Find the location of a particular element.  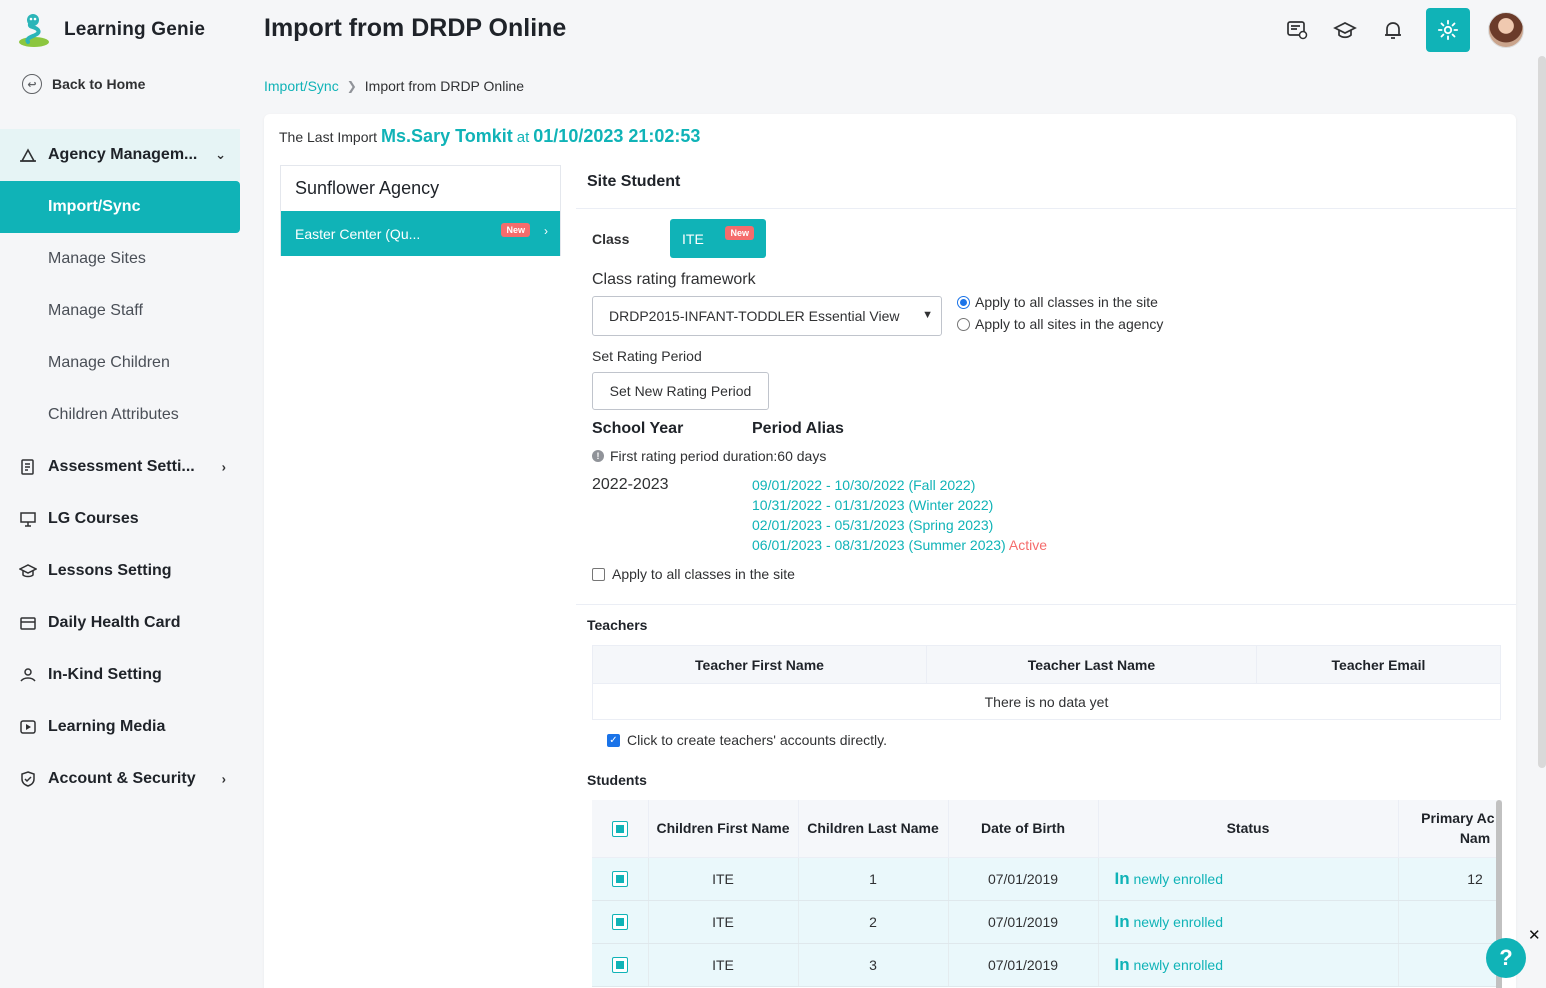

period-item: 09/01/2022 - 10/30/2022 (Fall 2022) is located at coordinates (899, 485).